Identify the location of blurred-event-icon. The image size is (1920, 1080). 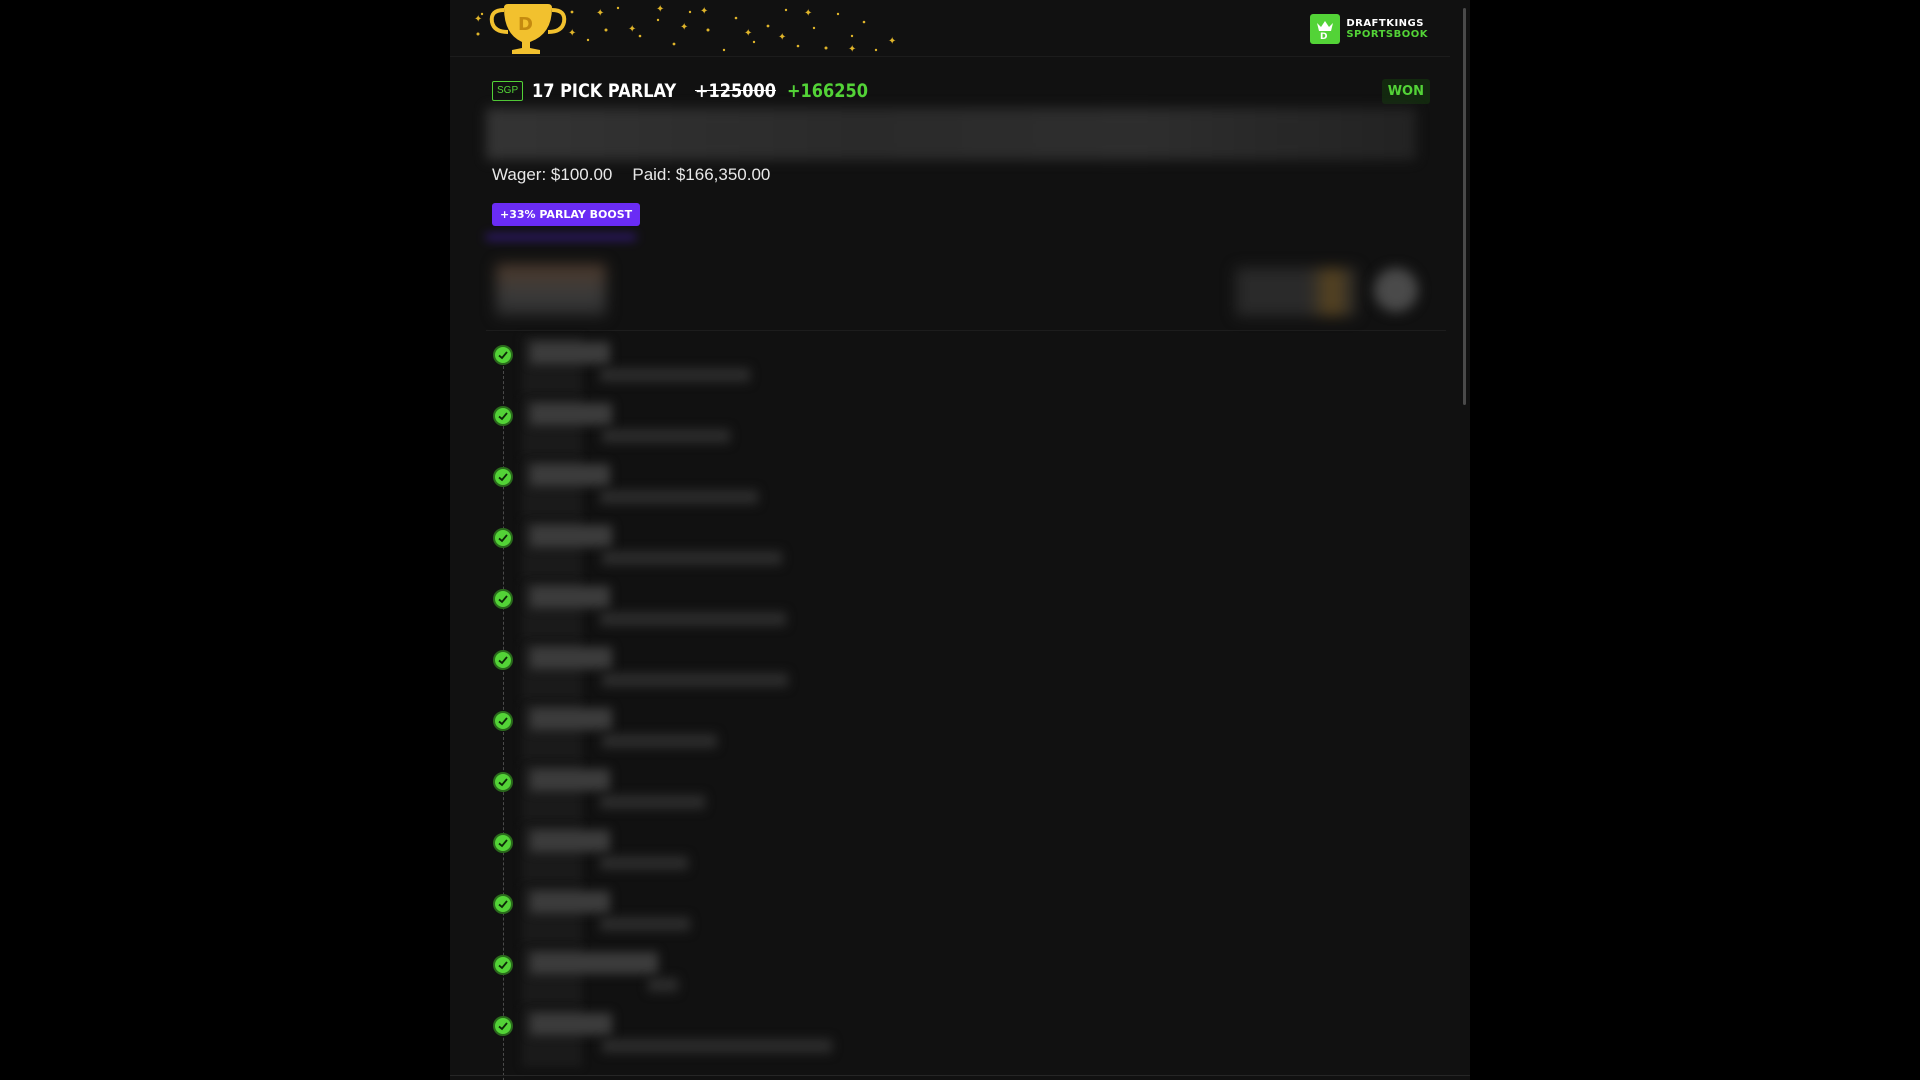
(1396, 290).